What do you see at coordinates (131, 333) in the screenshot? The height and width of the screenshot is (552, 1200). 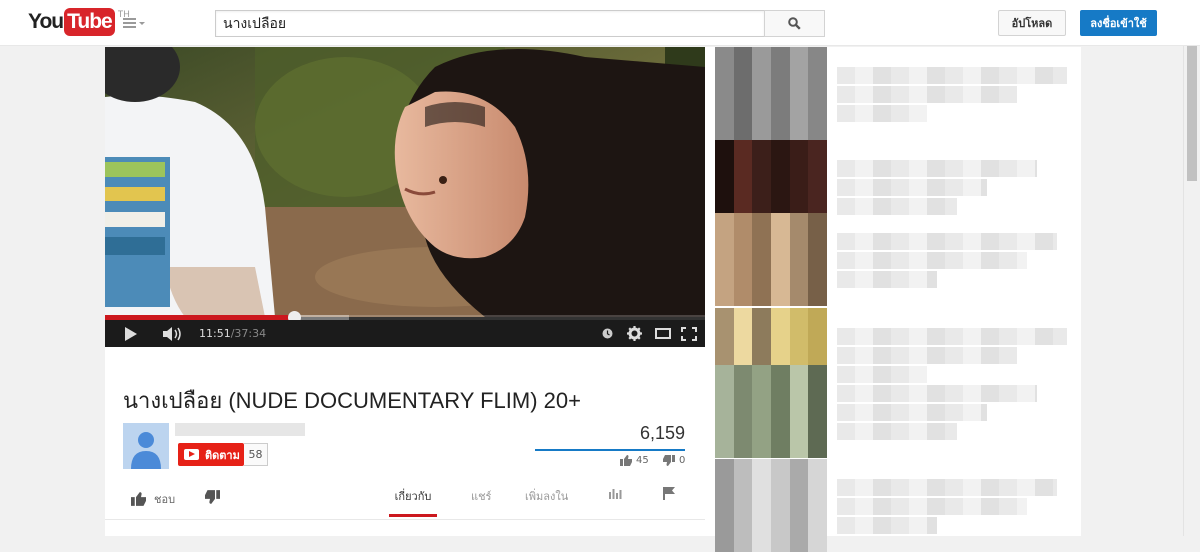 I see `play-button` at bounding box center [131, 333].